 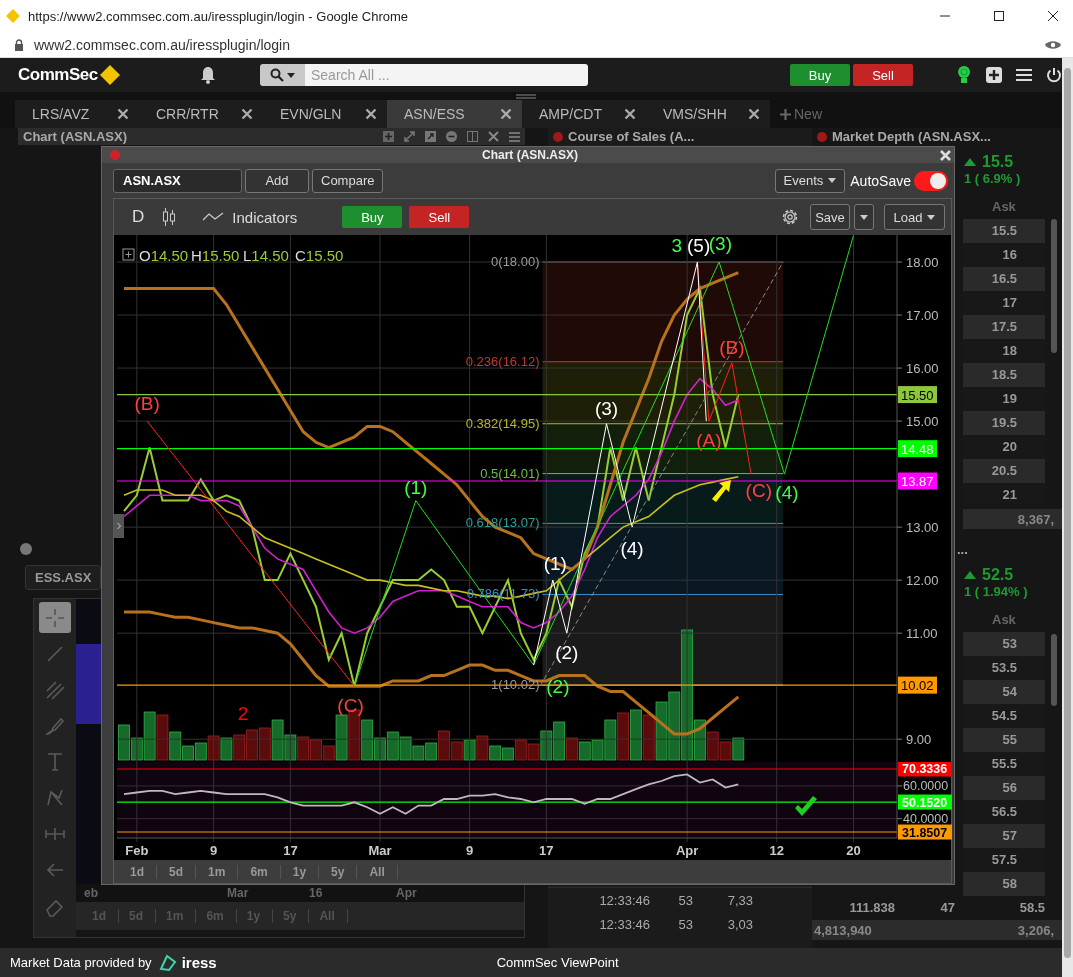 I want to click on price-change: 1 ( 1.94% ), so click(x=996, y=591).